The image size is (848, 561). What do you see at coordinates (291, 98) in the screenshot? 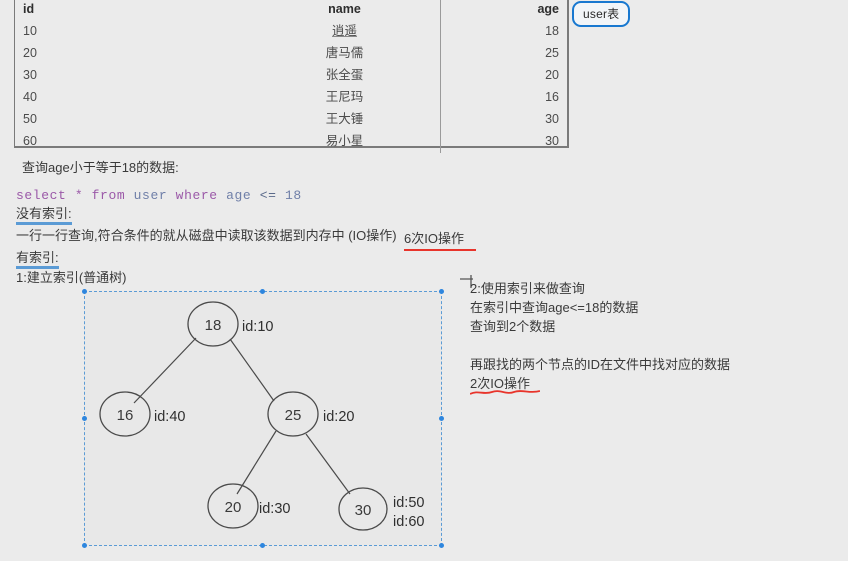
I see `table-row: 40 王尼玛 16` at bounding box center [291, 98].